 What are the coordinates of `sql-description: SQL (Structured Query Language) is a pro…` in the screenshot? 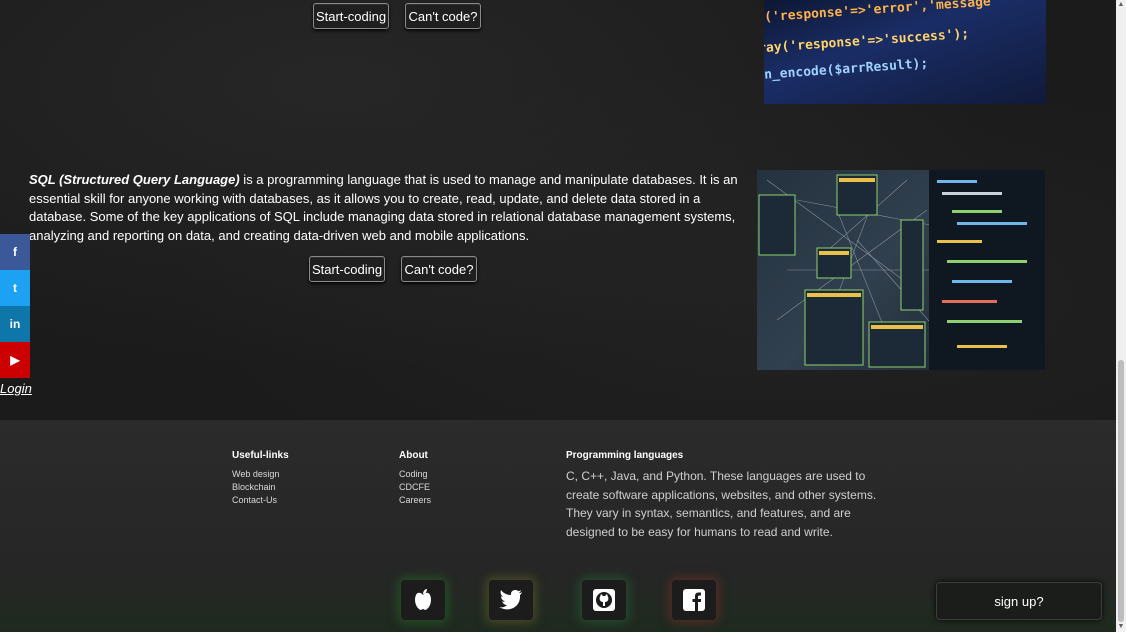 It's located at (393, 208).